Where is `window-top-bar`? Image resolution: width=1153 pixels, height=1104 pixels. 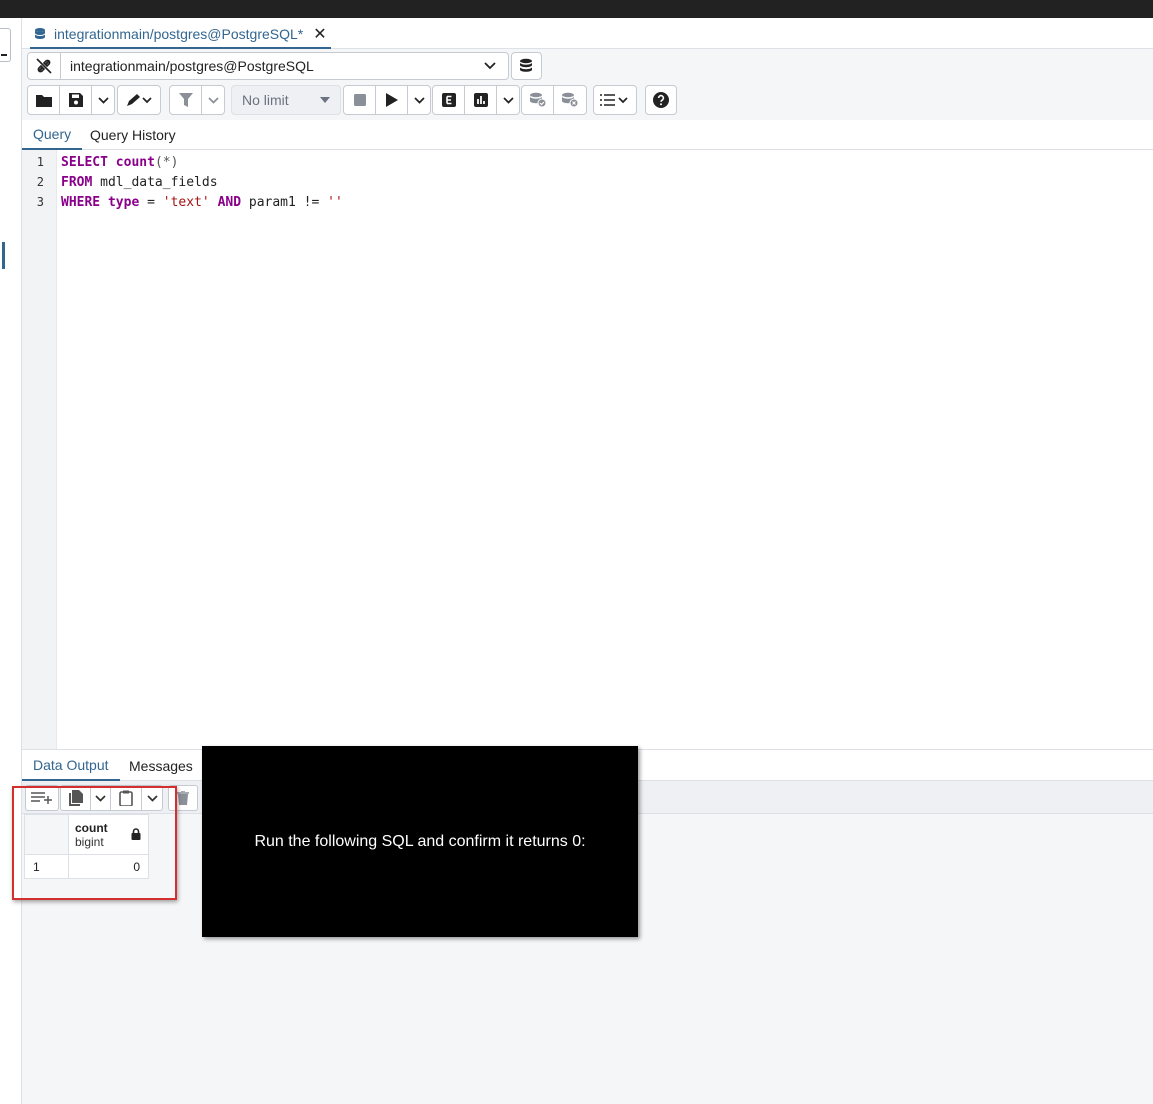 window-top-bar is located at coordinates (576, 9).